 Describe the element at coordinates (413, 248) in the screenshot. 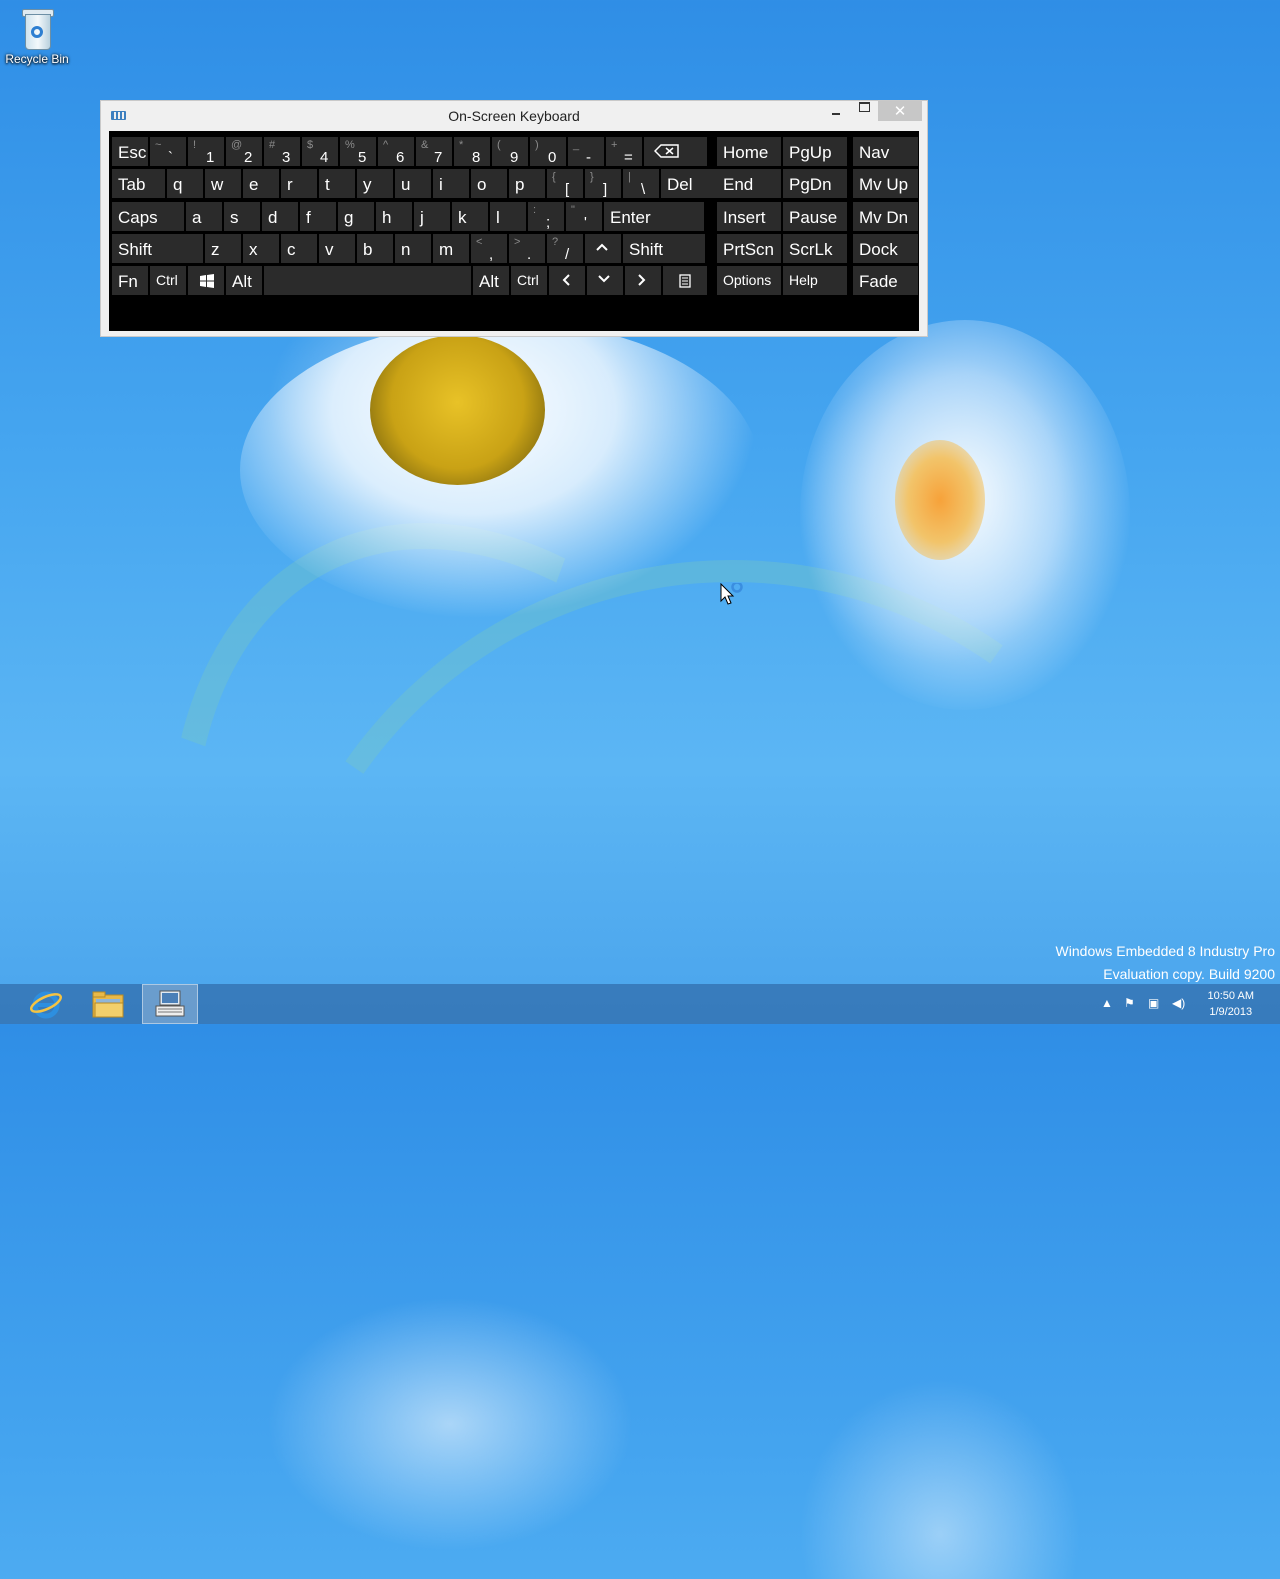

I see `key-n: n` at that location.